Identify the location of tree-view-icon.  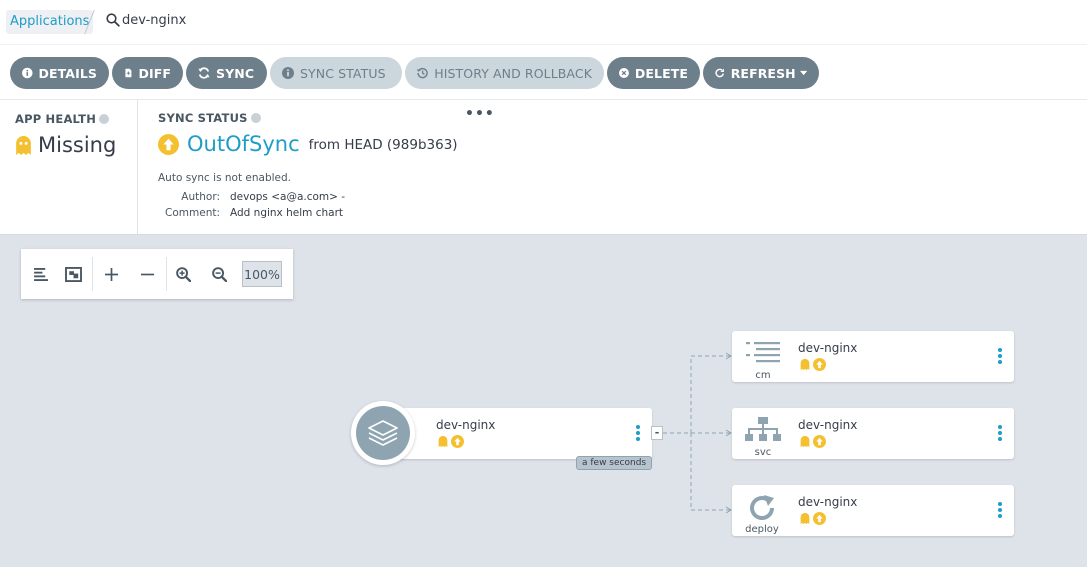
(41, 274).